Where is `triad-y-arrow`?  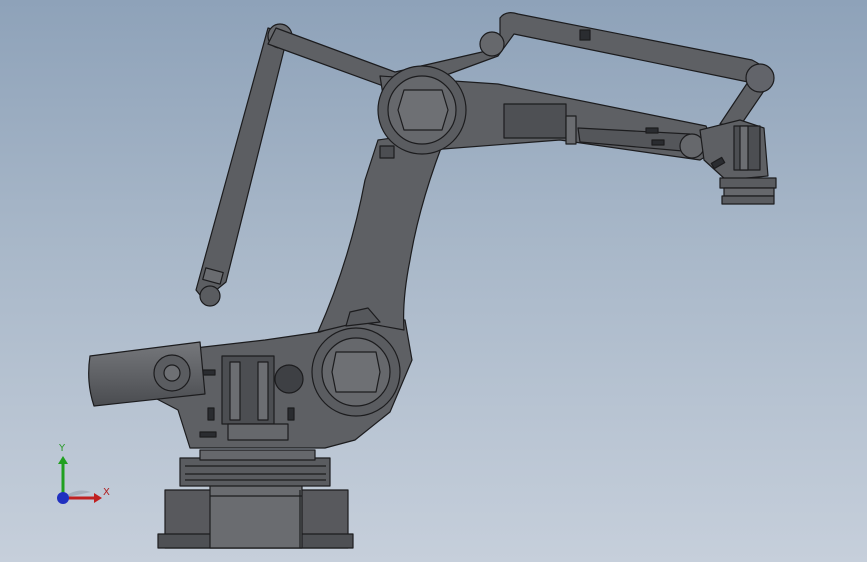
triad-y-arrow is located at coordinates (63, 460).